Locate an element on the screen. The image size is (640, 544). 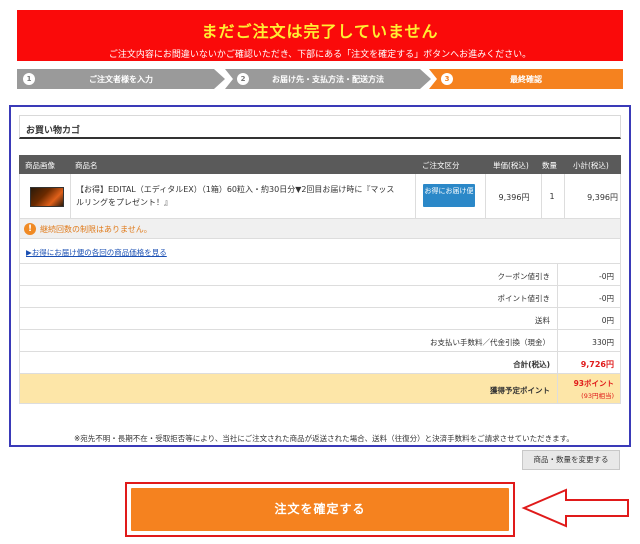
exclamation-circle-icon: ! is located at coordinates (30, 229).